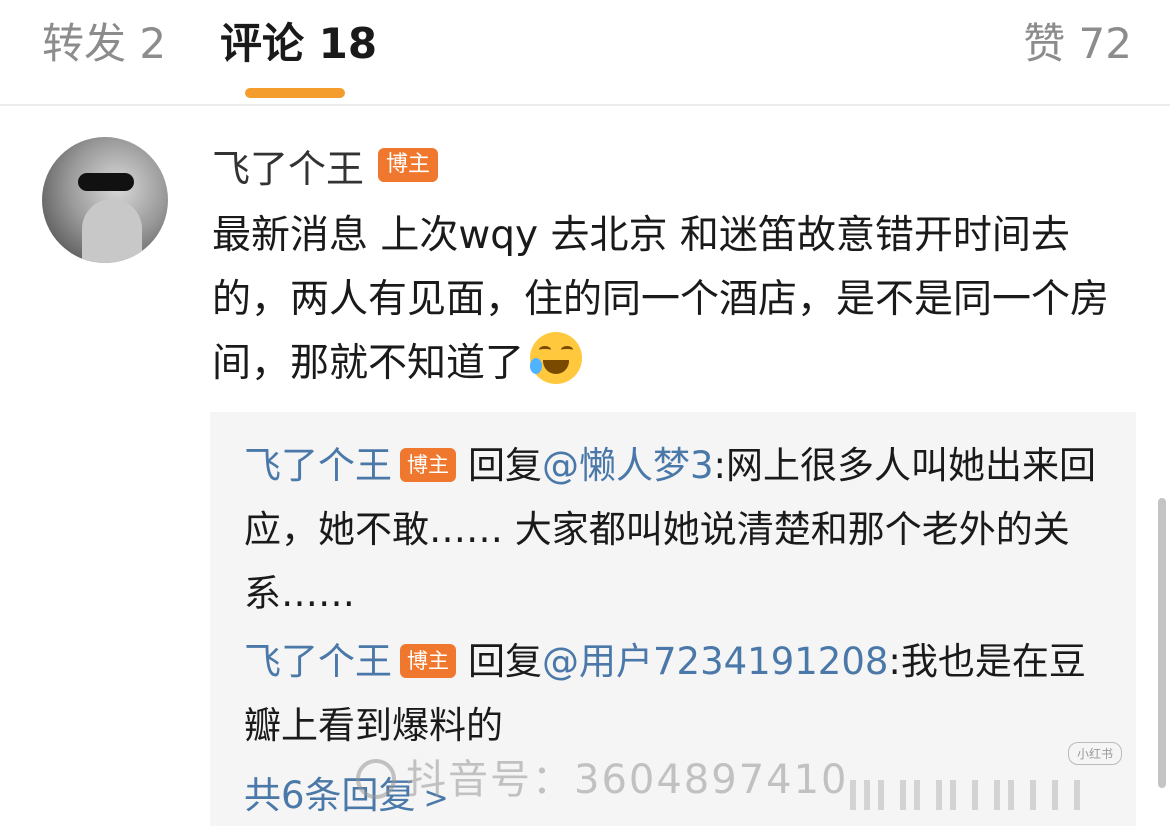  What do you see at coordinates (288, 165) in the screenshot?
I see `comment-author-name: 飞了个王` at bounding box center [288, 165].